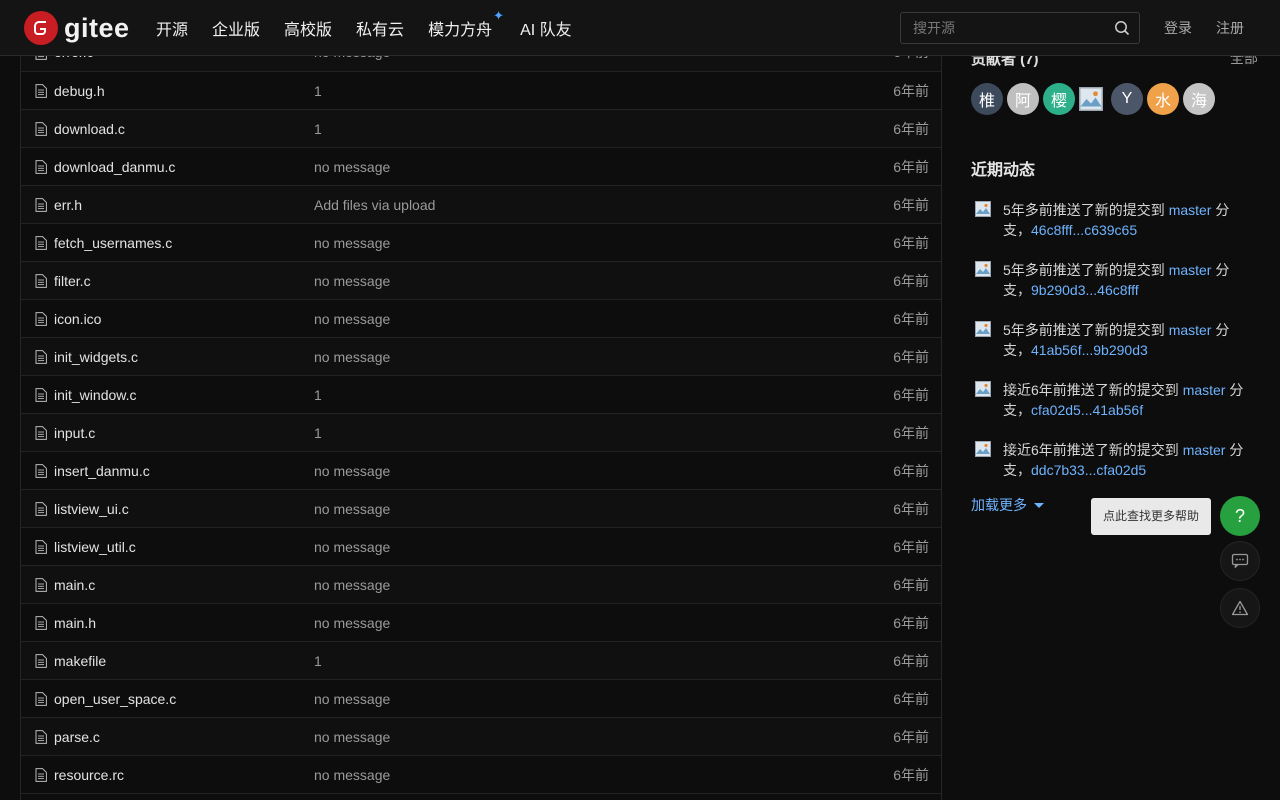  Describe the element at coordinates (236, 28) in the screenshot. I see `nav-enterprise: 企业版` at that location.